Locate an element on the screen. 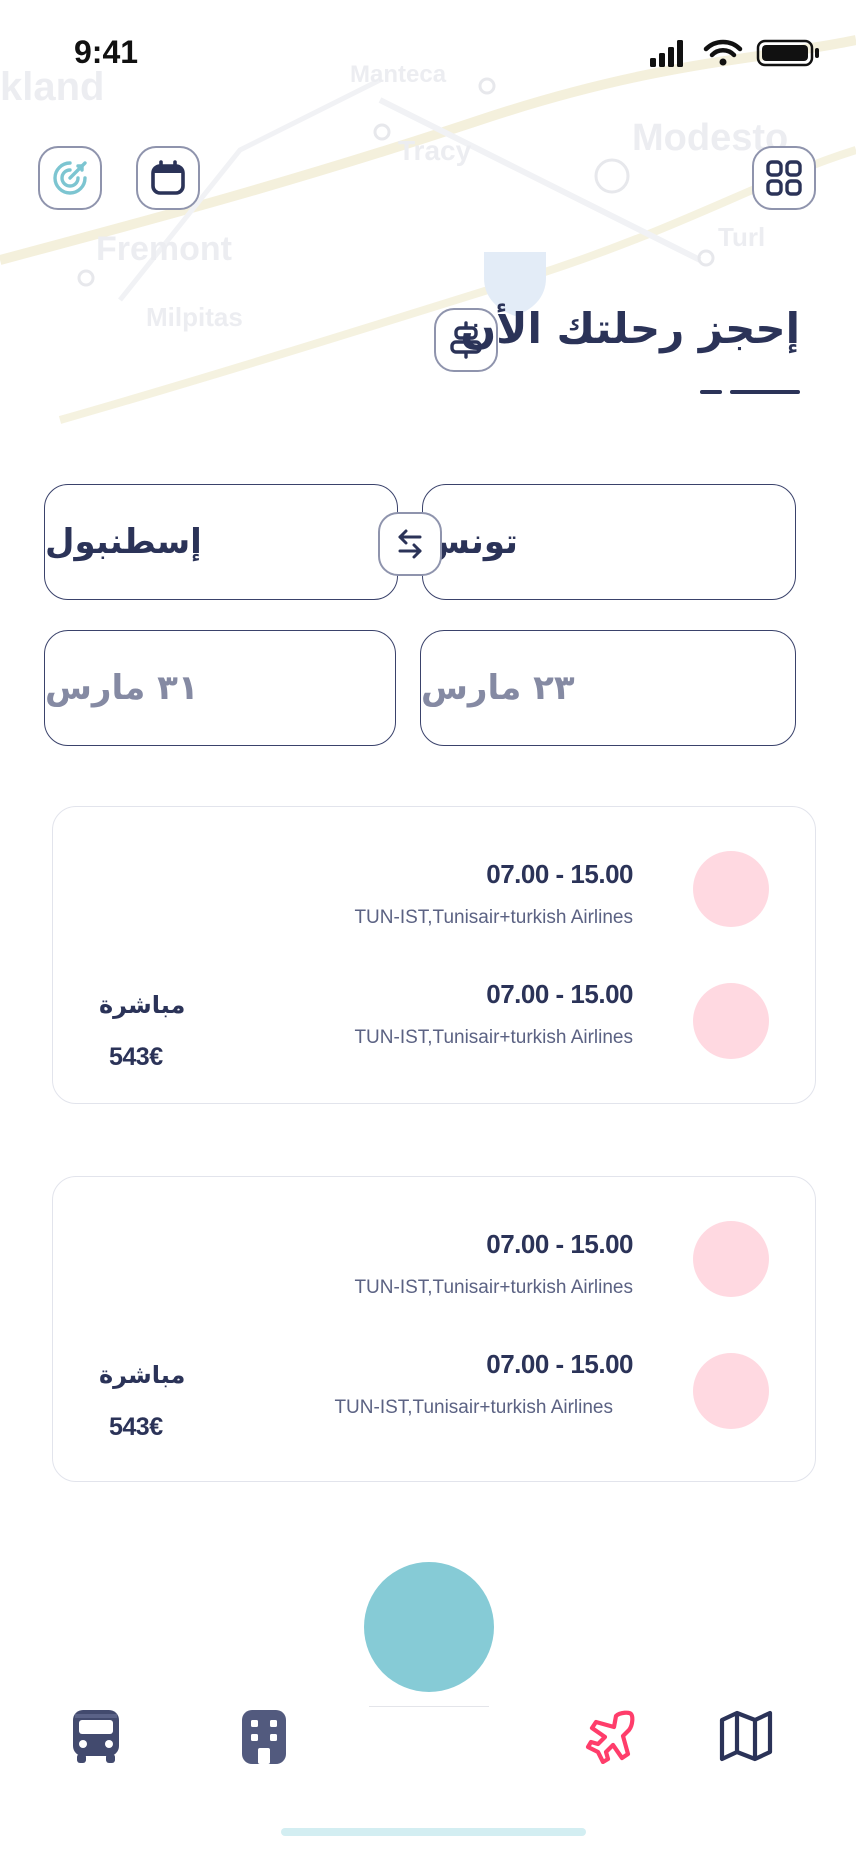  return-date-field: ٣١ مارس is located at coordinates (220, 688).